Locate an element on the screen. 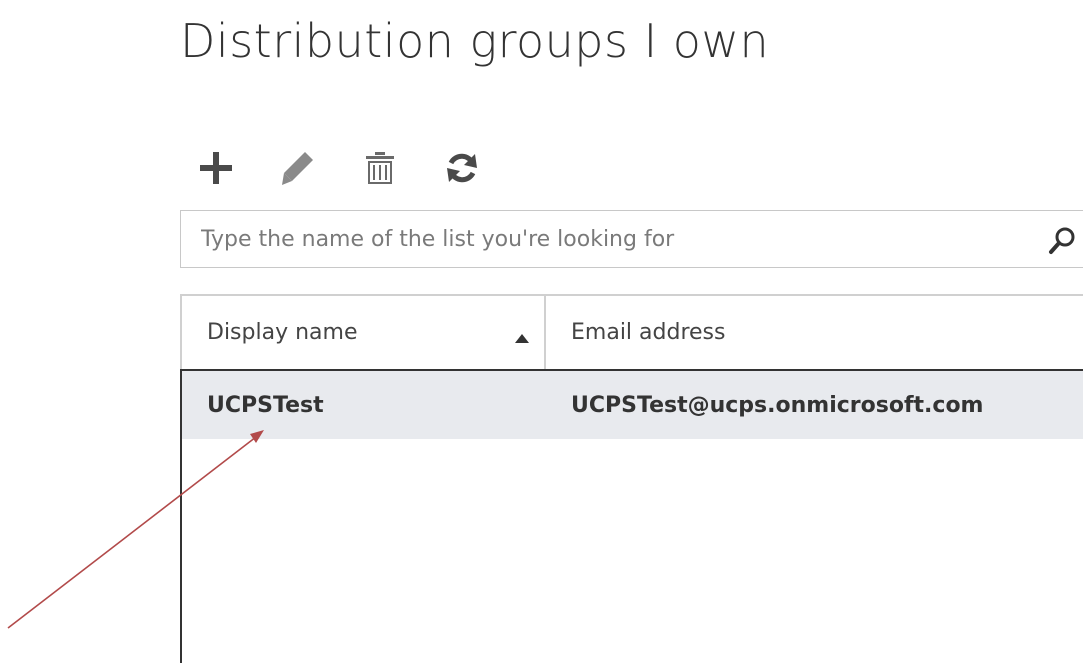 The image size is (1083, 663). search-icon is located at coordinates (1062, 240).